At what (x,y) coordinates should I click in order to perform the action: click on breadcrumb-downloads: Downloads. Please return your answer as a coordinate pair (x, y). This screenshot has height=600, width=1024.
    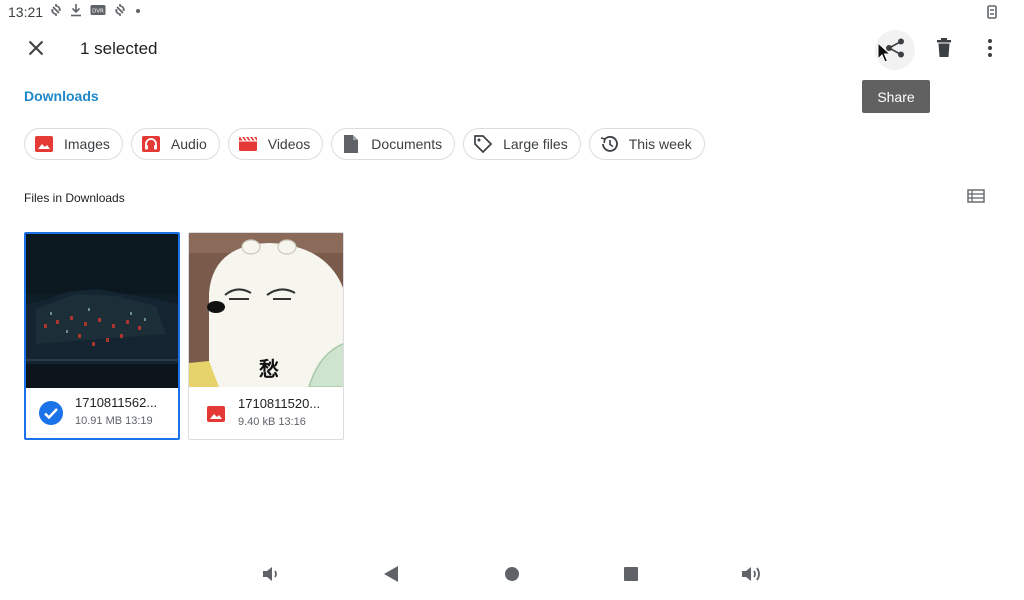
    Looking at the image, I should click on (61, 96).